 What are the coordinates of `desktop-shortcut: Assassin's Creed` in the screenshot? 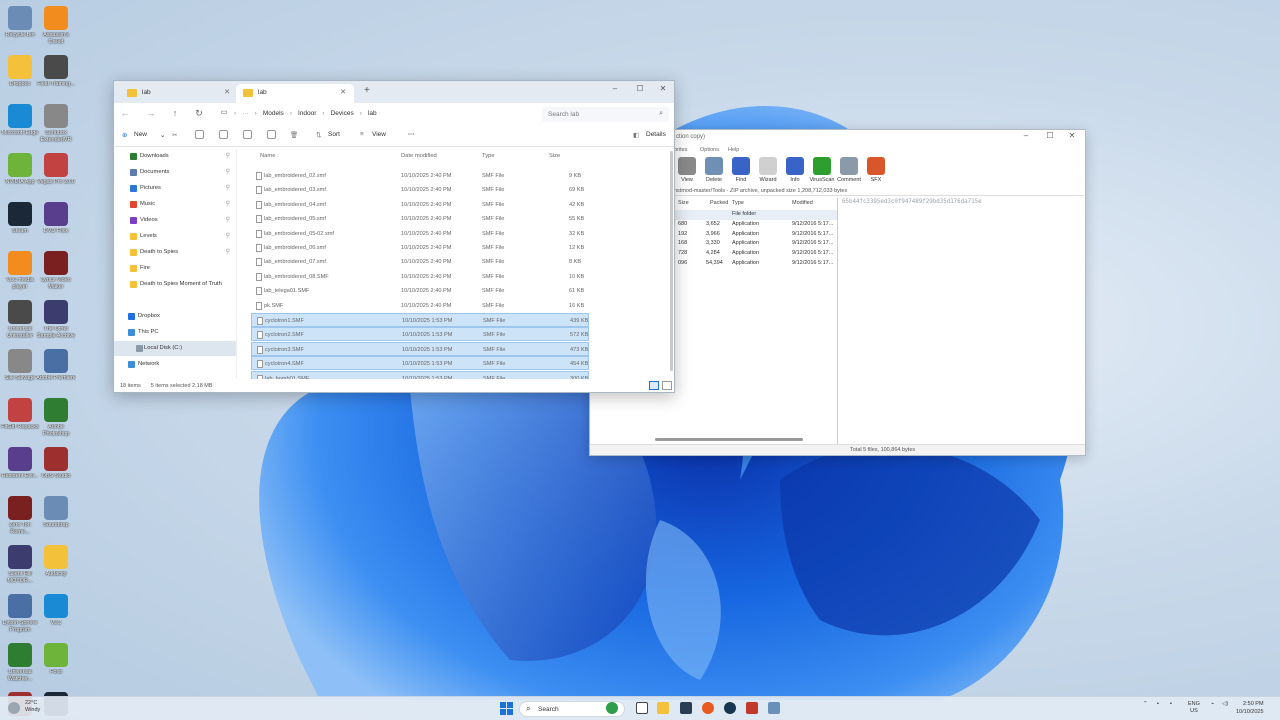 It's located at (56, 28).